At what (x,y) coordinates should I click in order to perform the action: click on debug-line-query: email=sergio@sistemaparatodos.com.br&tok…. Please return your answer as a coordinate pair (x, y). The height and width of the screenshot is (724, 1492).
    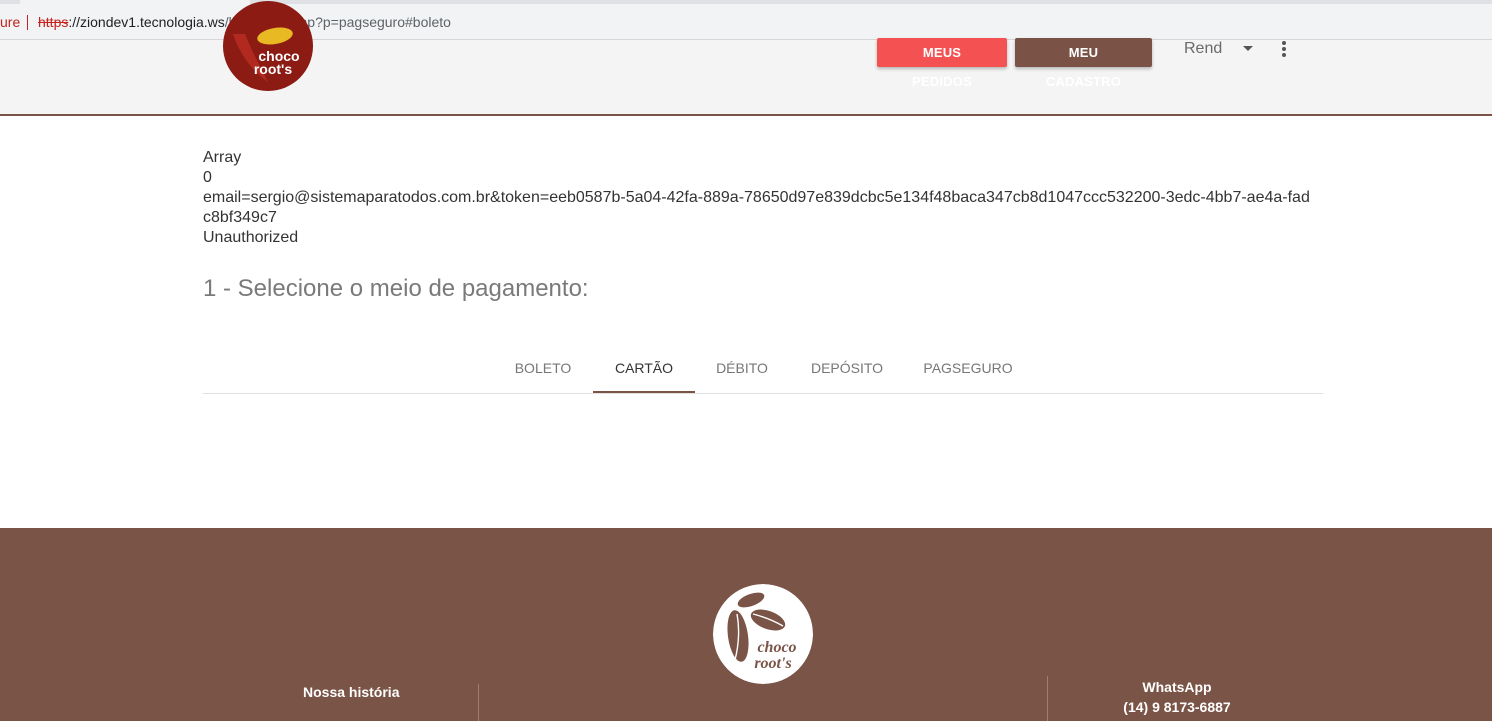
    Looking at the image, I should click on (756, 207).